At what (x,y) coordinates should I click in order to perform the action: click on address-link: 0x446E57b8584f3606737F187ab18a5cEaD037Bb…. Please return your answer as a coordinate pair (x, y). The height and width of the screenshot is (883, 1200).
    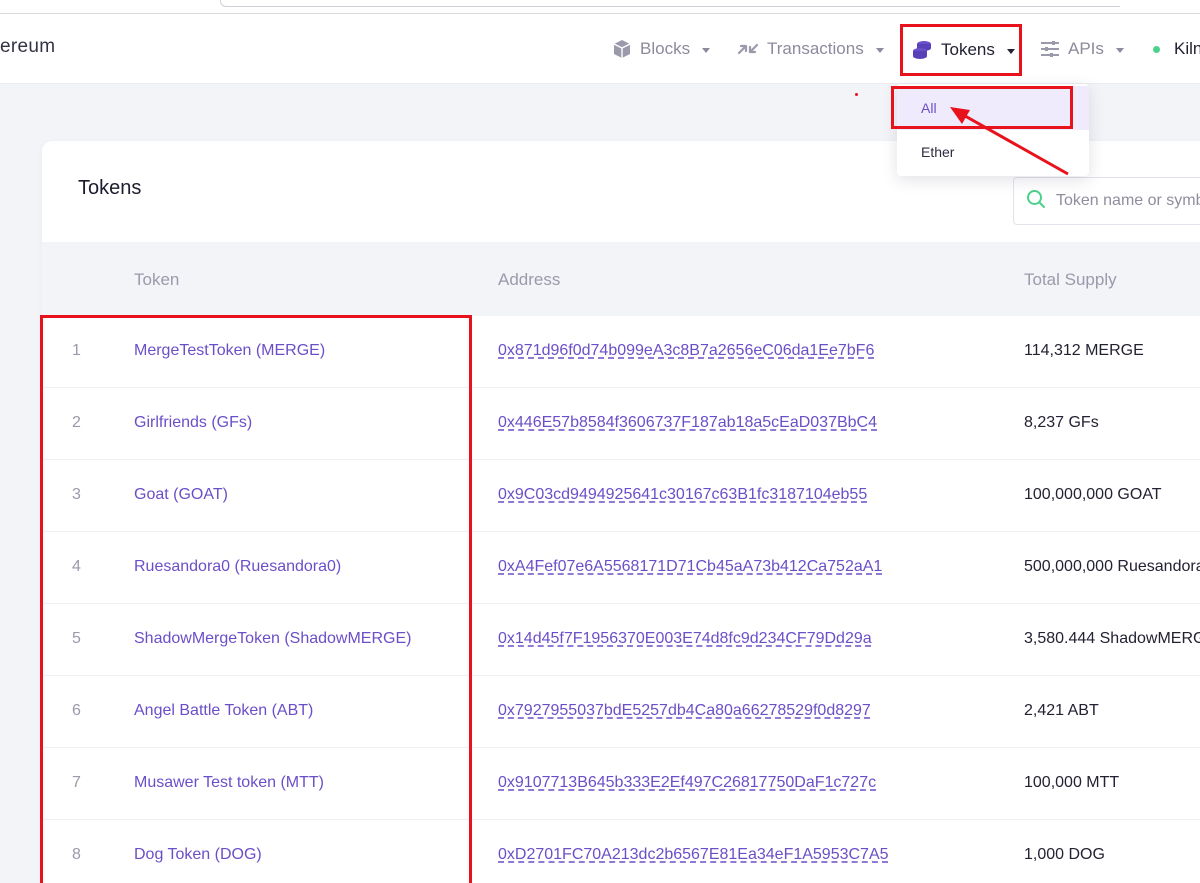
    Looking at the image, I should click on (687, 423).